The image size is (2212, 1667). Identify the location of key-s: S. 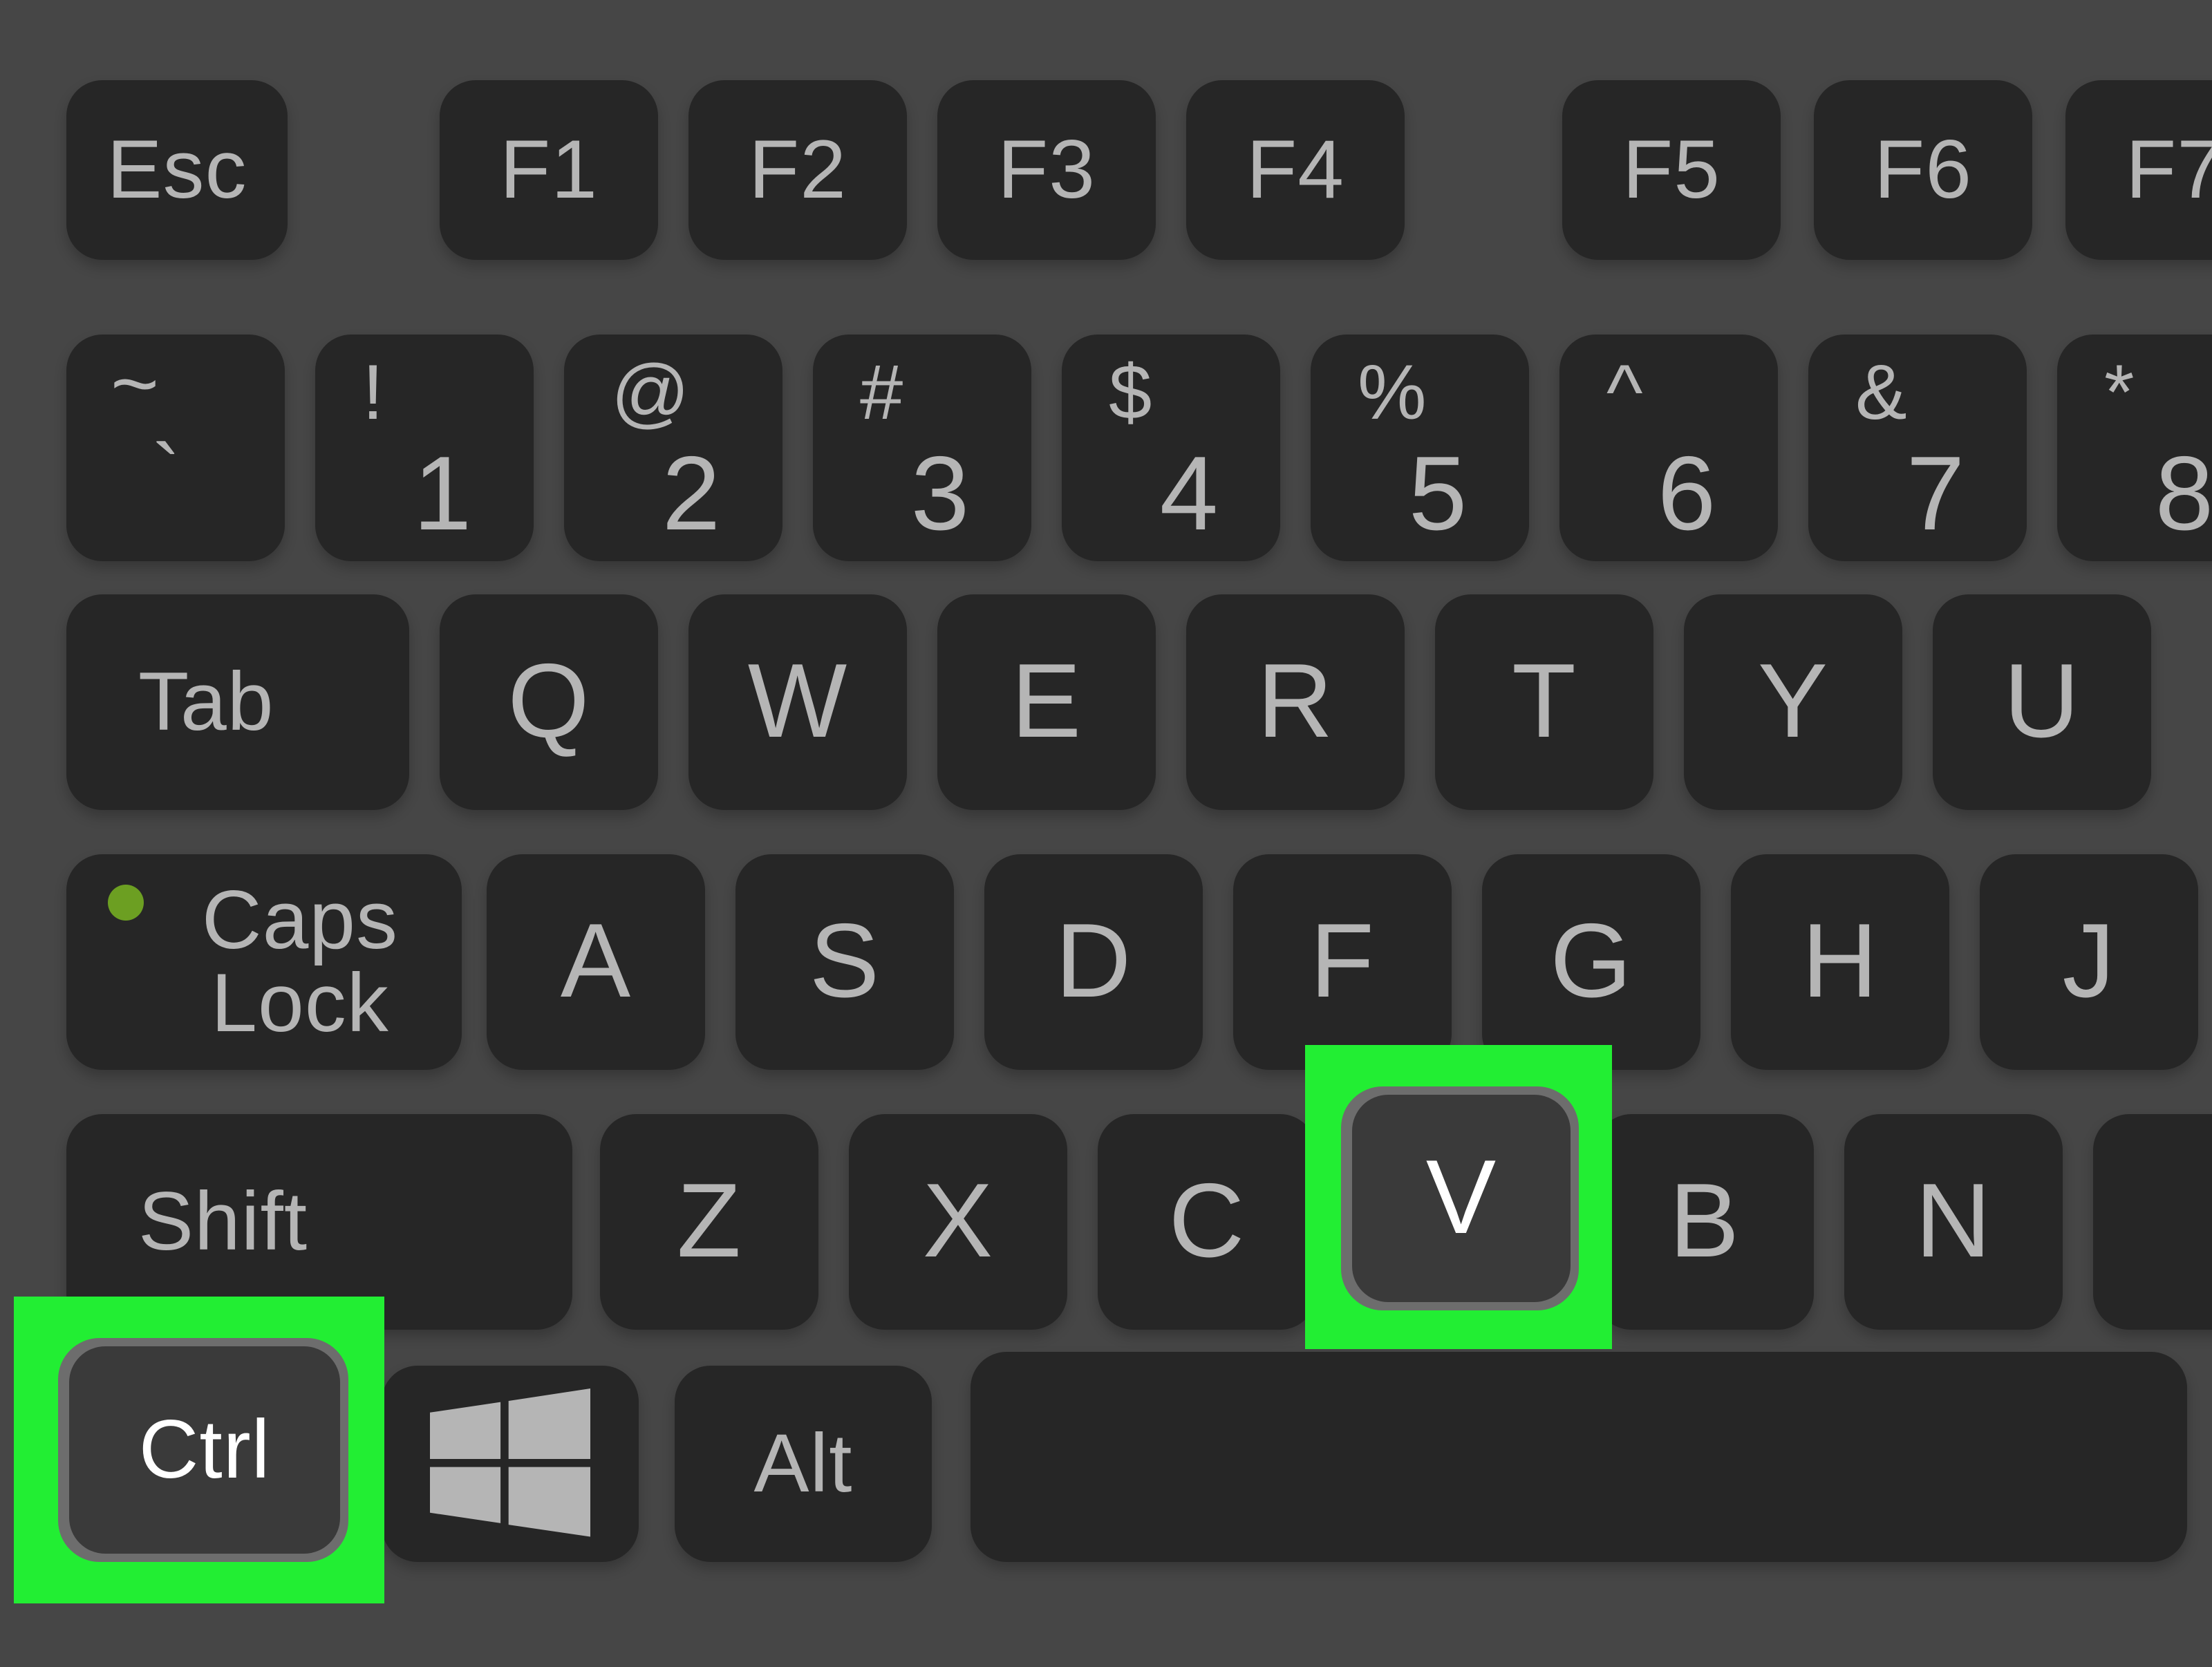
(845, 962).